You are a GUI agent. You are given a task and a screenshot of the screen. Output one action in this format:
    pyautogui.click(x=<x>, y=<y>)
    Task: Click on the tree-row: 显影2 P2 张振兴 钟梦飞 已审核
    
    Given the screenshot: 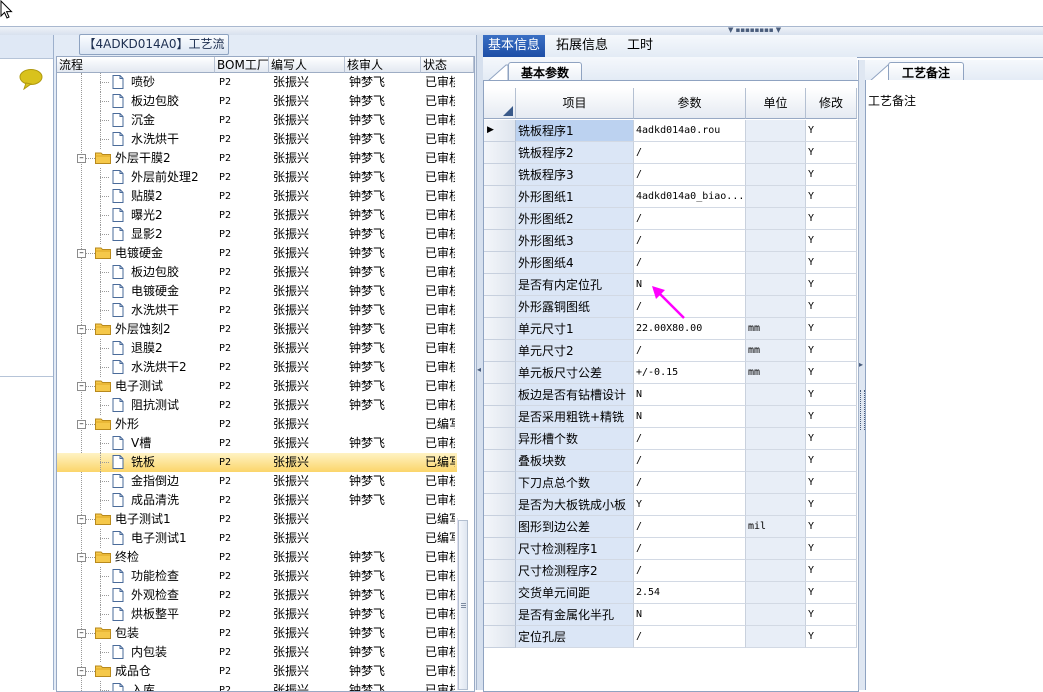 What is the action you would take?
    pyautogui.click(x=257, y=234)
    